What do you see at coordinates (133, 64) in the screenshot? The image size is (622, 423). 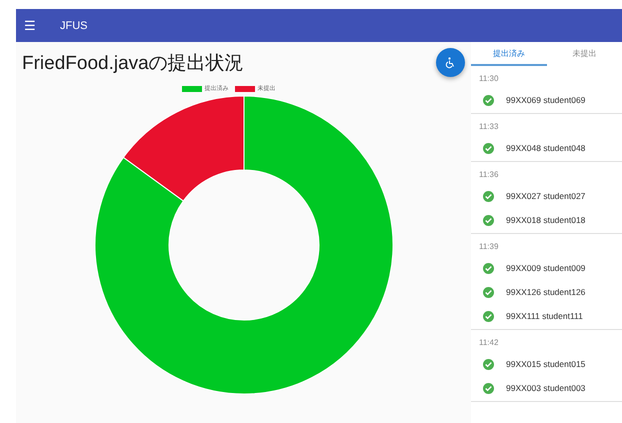 I see `page-title: FriedFood.javaの提出状況` at bounding box center [133, 64].